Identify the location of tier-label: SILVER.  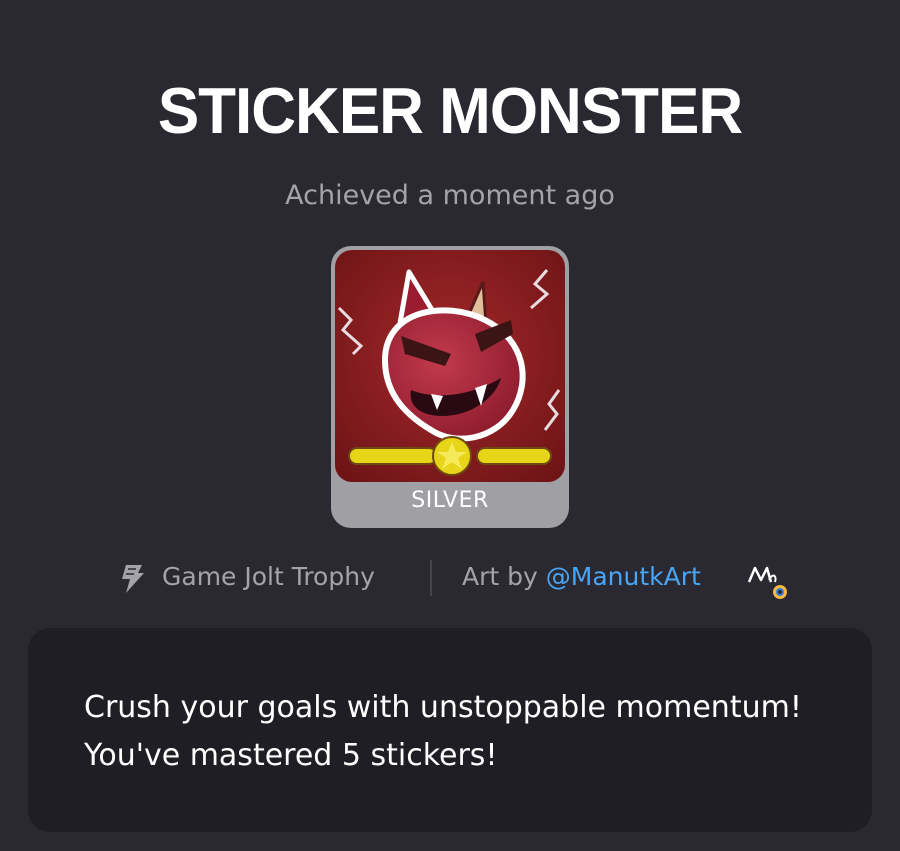
(450, 500).